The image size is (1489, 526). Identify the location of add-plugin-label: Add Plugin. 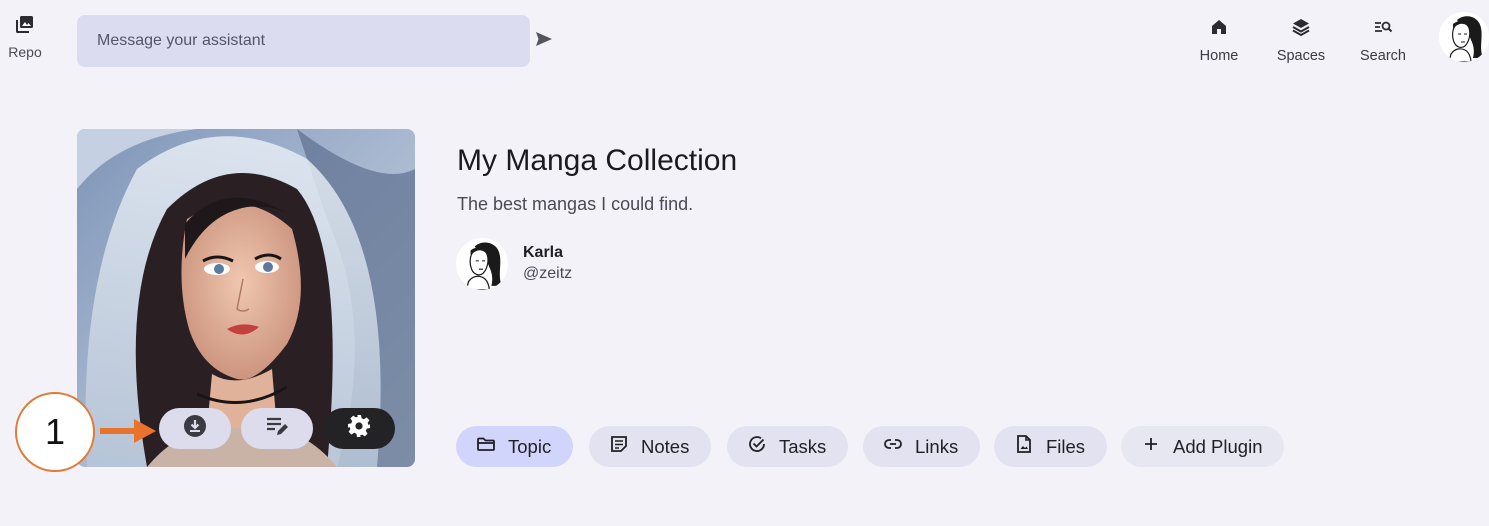
(1218, 446).